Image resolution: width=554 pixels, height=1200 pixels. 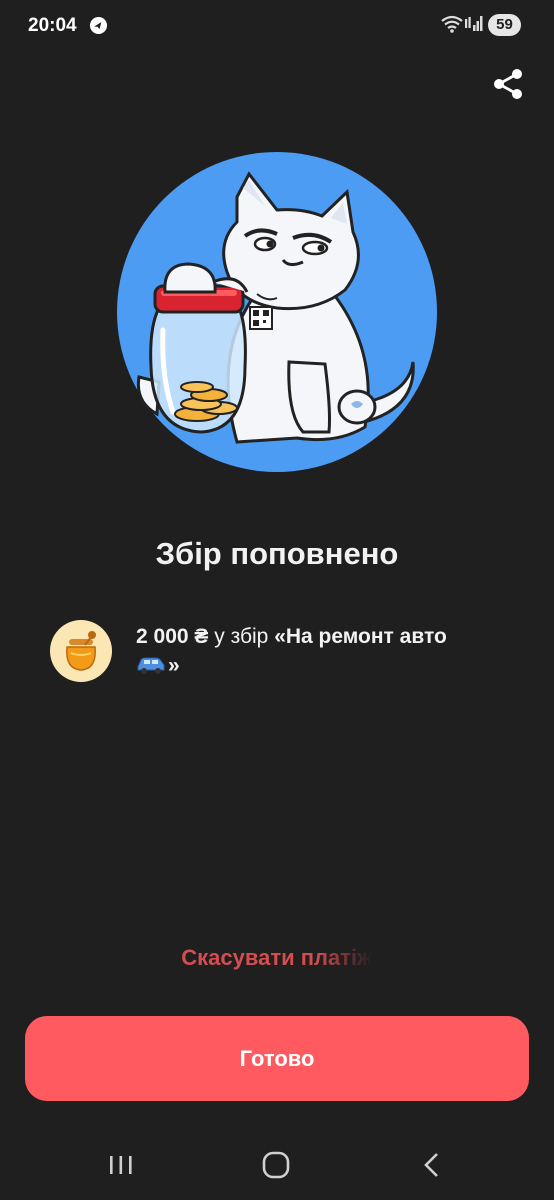 I want to click on home-icon, so click(x=276, y=1165).